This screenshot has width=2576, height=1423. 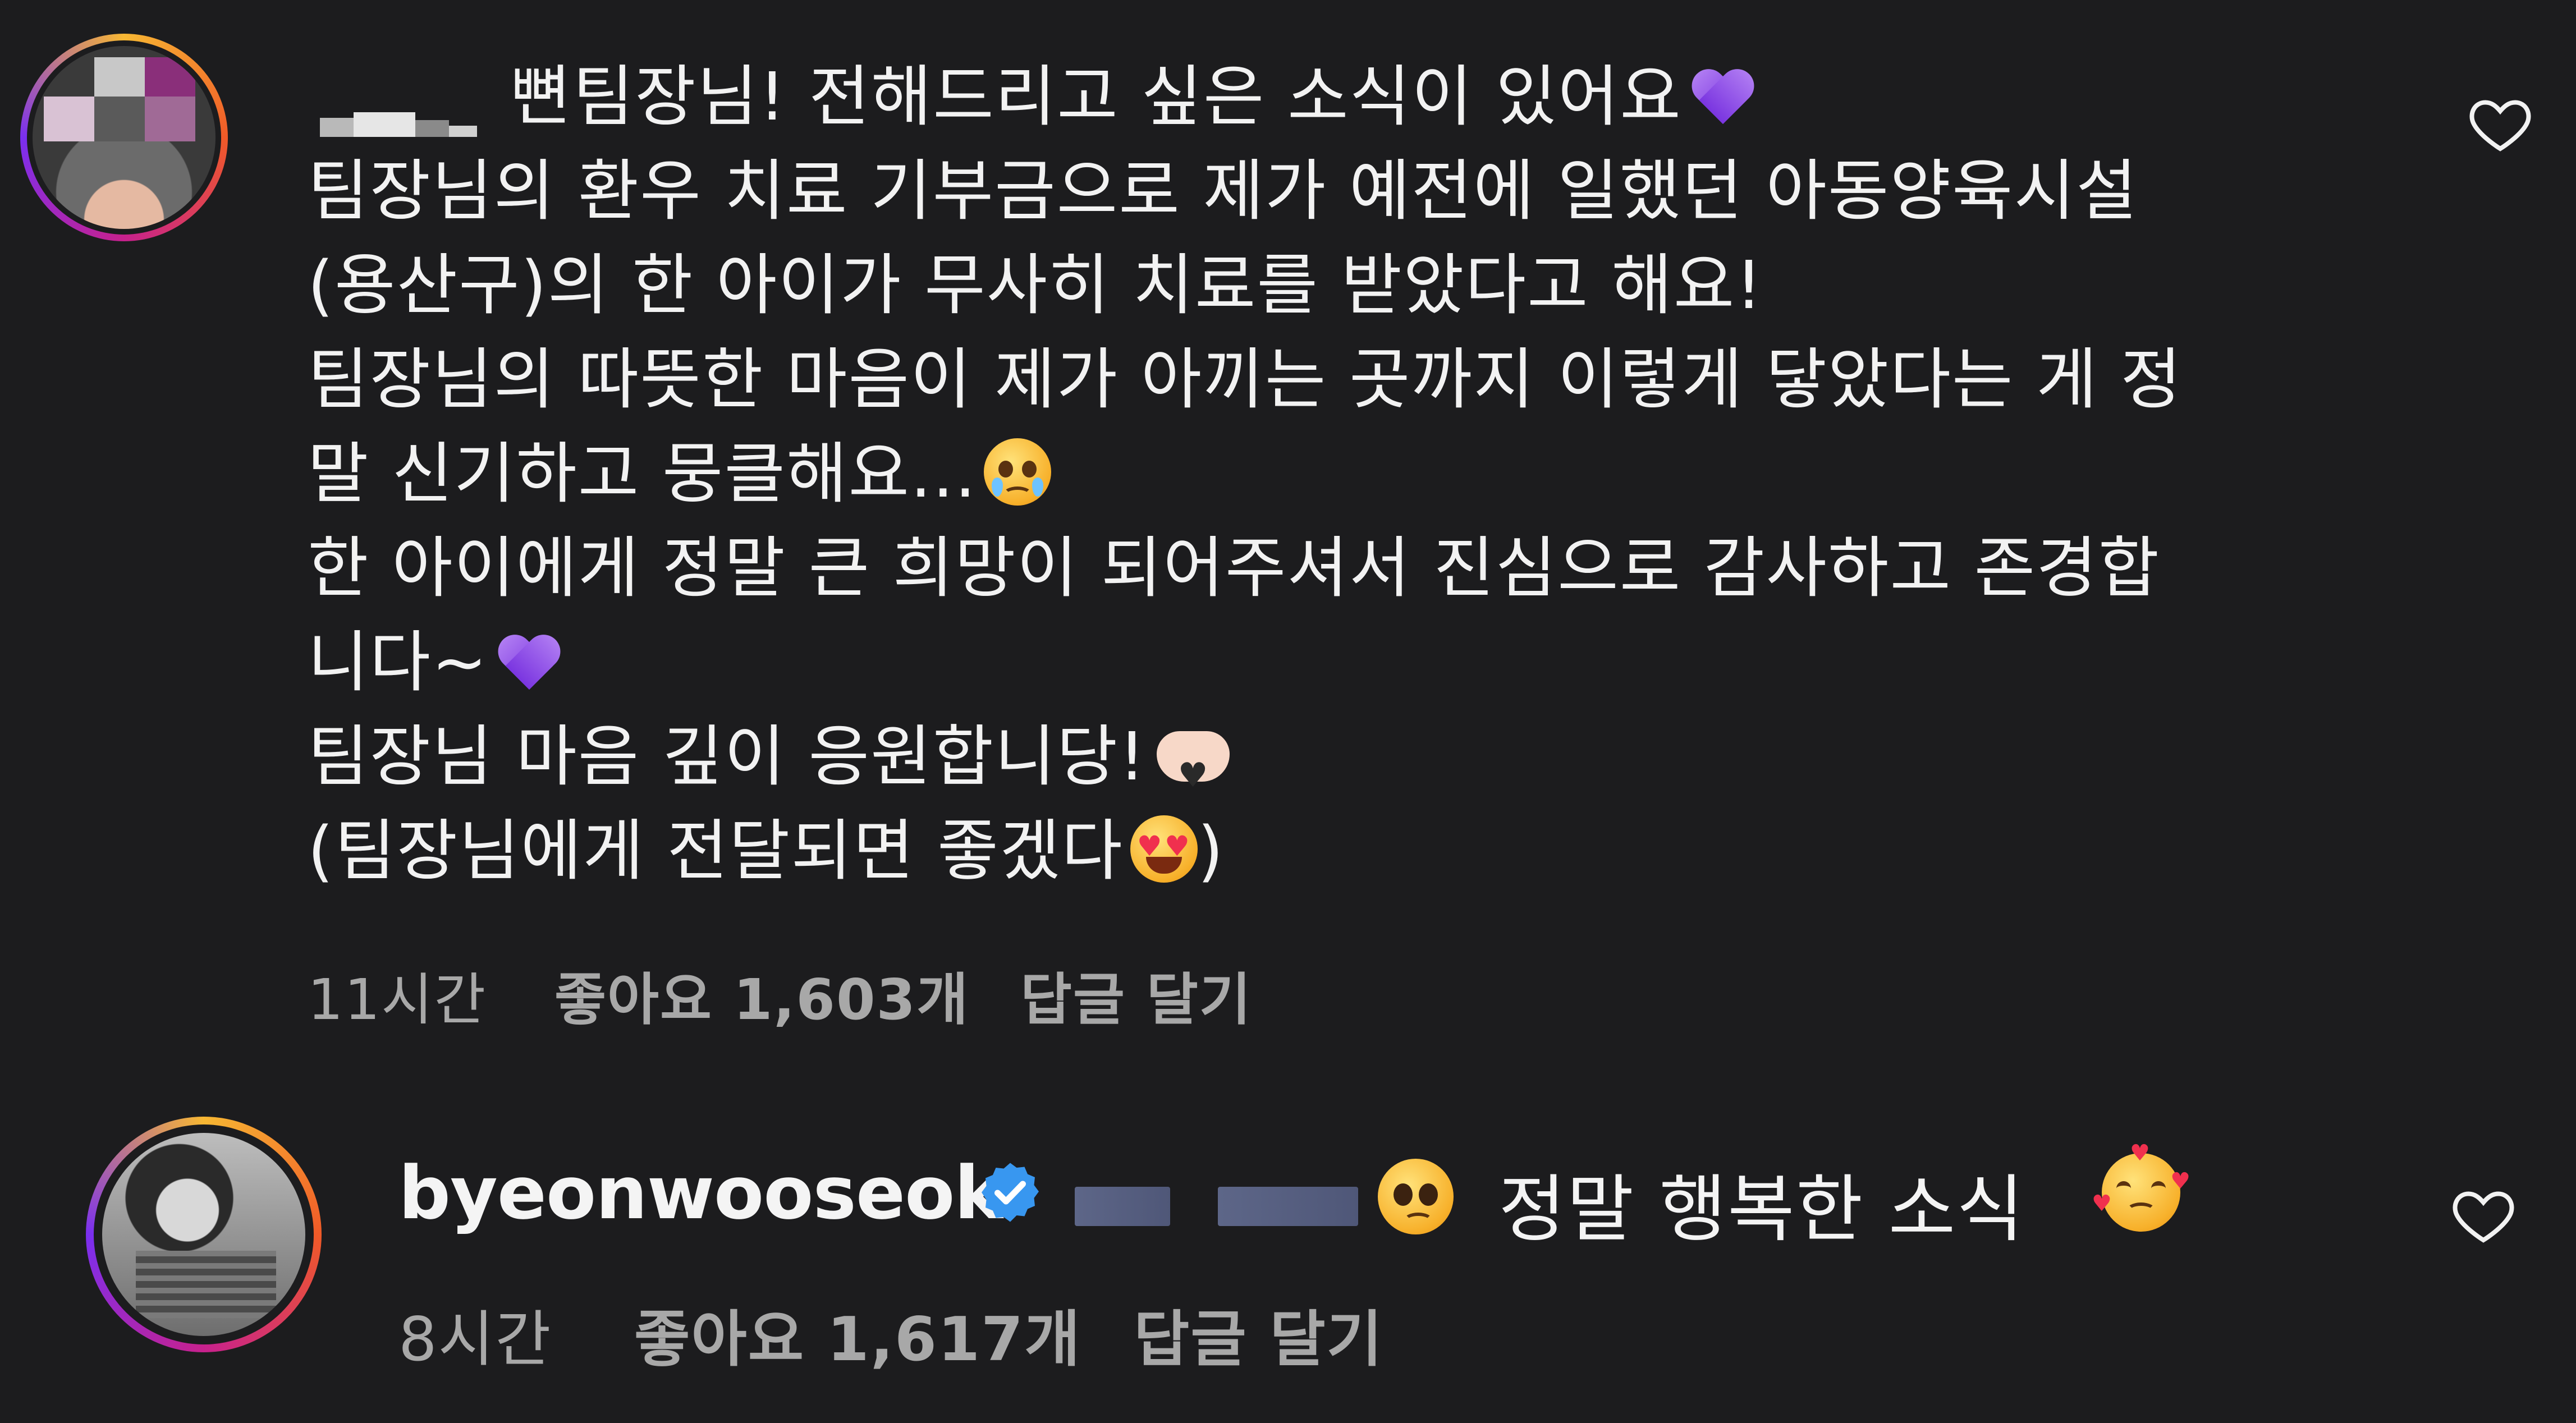 What do you see at coordinates (2141, 1187) in the screenshot?
I see `smiling-face-with-hearts-emoji: ♥ ♥ ♥` at bounding box center [2141, 1187].